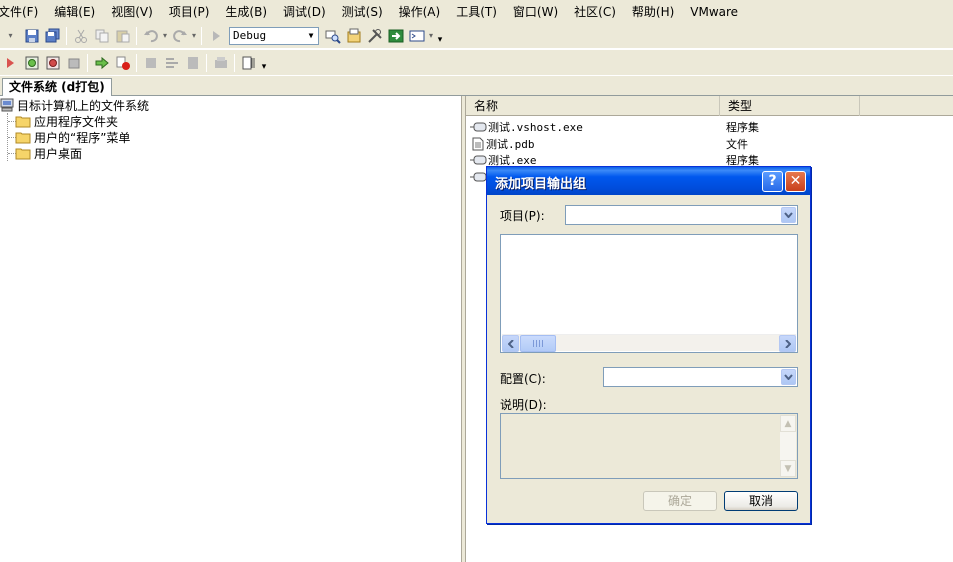 The height and width of the screenshot is (562, 953). Describe the element at coordinates (31, 35) in the screenshot. I see `save-icon` at that location.